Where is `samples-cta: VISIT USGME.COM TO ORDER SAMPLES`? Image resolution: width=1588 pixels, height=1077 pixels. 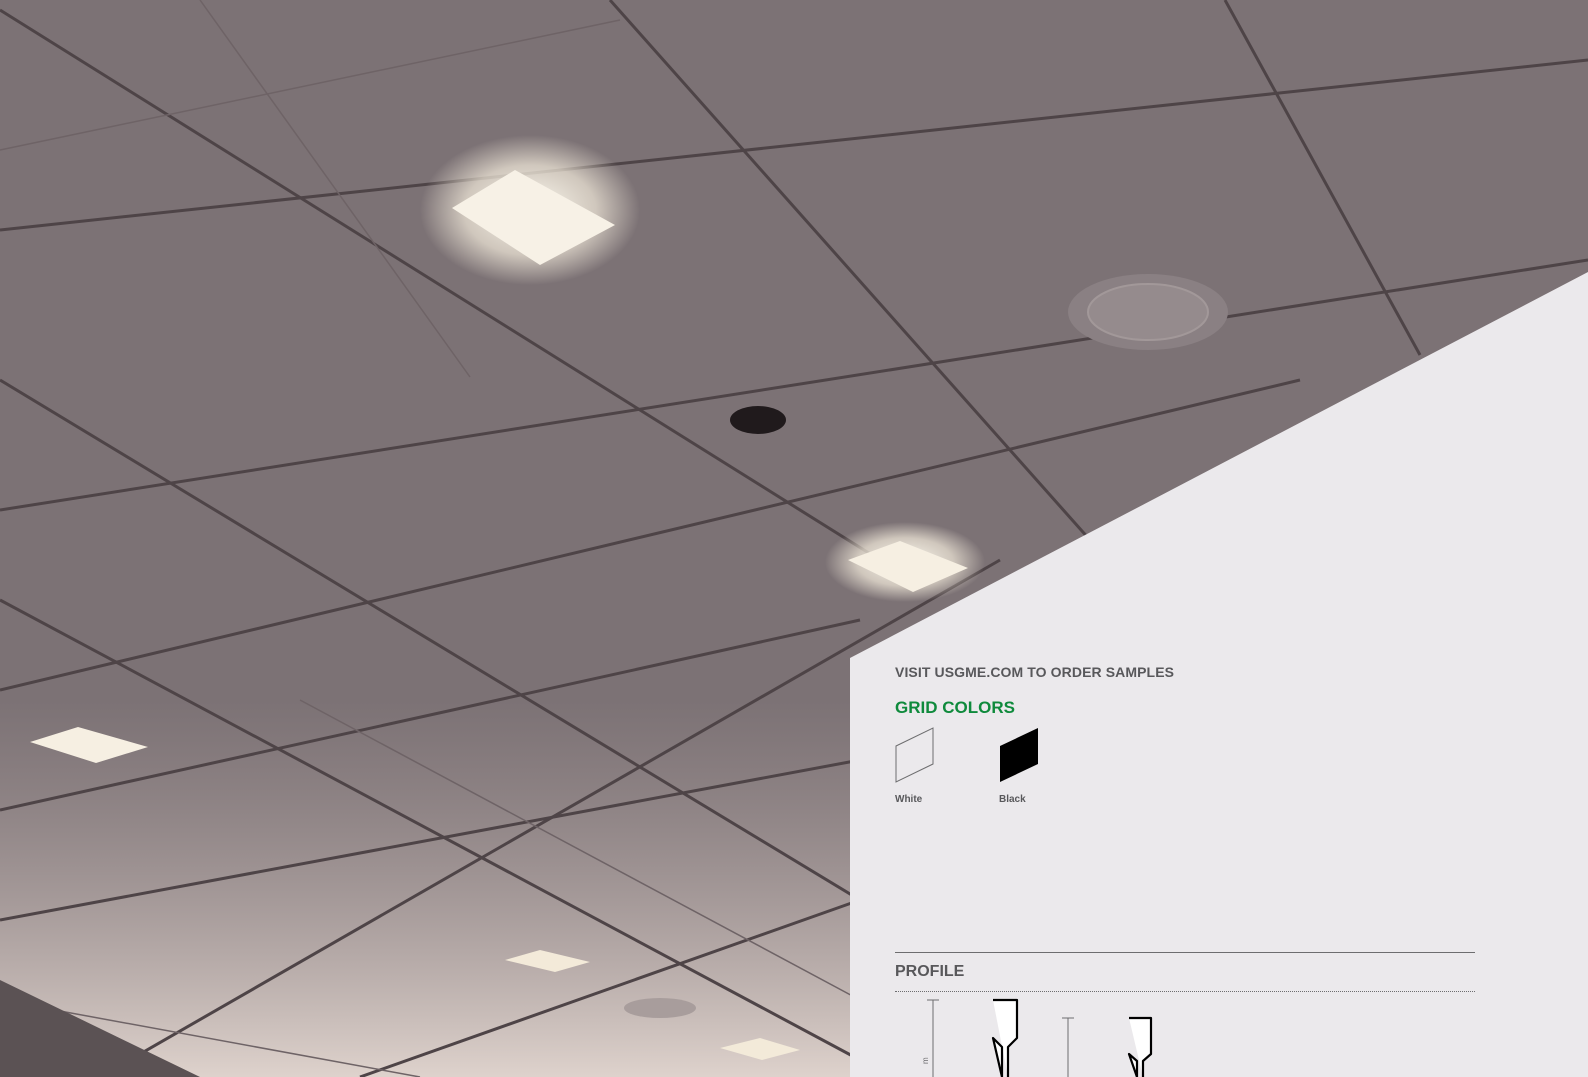
samples-cta: VISIT USGME.COM TO ORDER SAMPLES is located at coordinates (1035, 672).